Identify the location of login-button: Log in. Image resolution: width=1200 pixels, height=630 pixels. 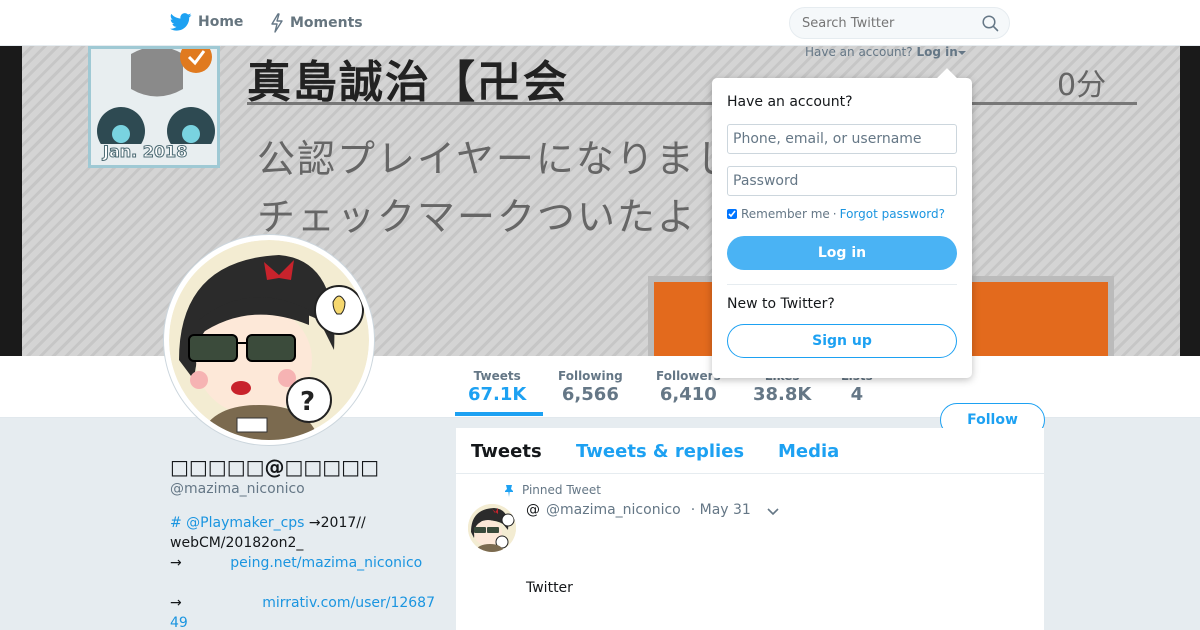
(842, 253).